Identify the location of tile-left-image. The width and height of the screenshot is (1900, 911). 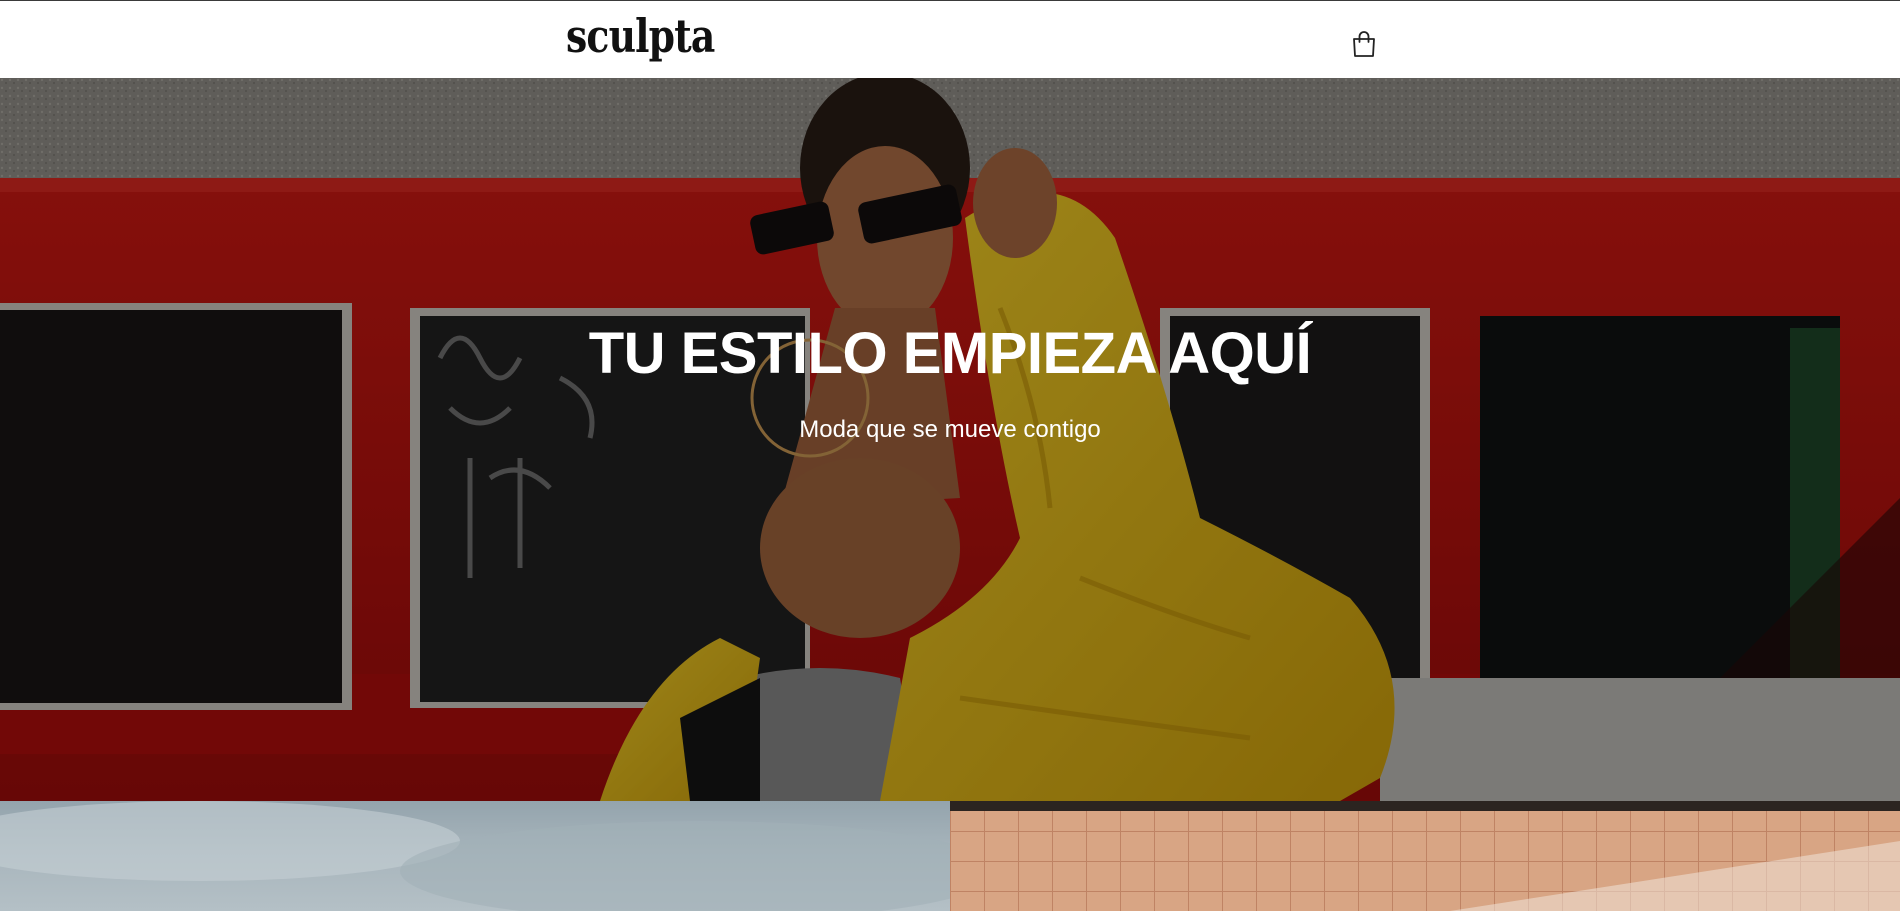
(475, 856).